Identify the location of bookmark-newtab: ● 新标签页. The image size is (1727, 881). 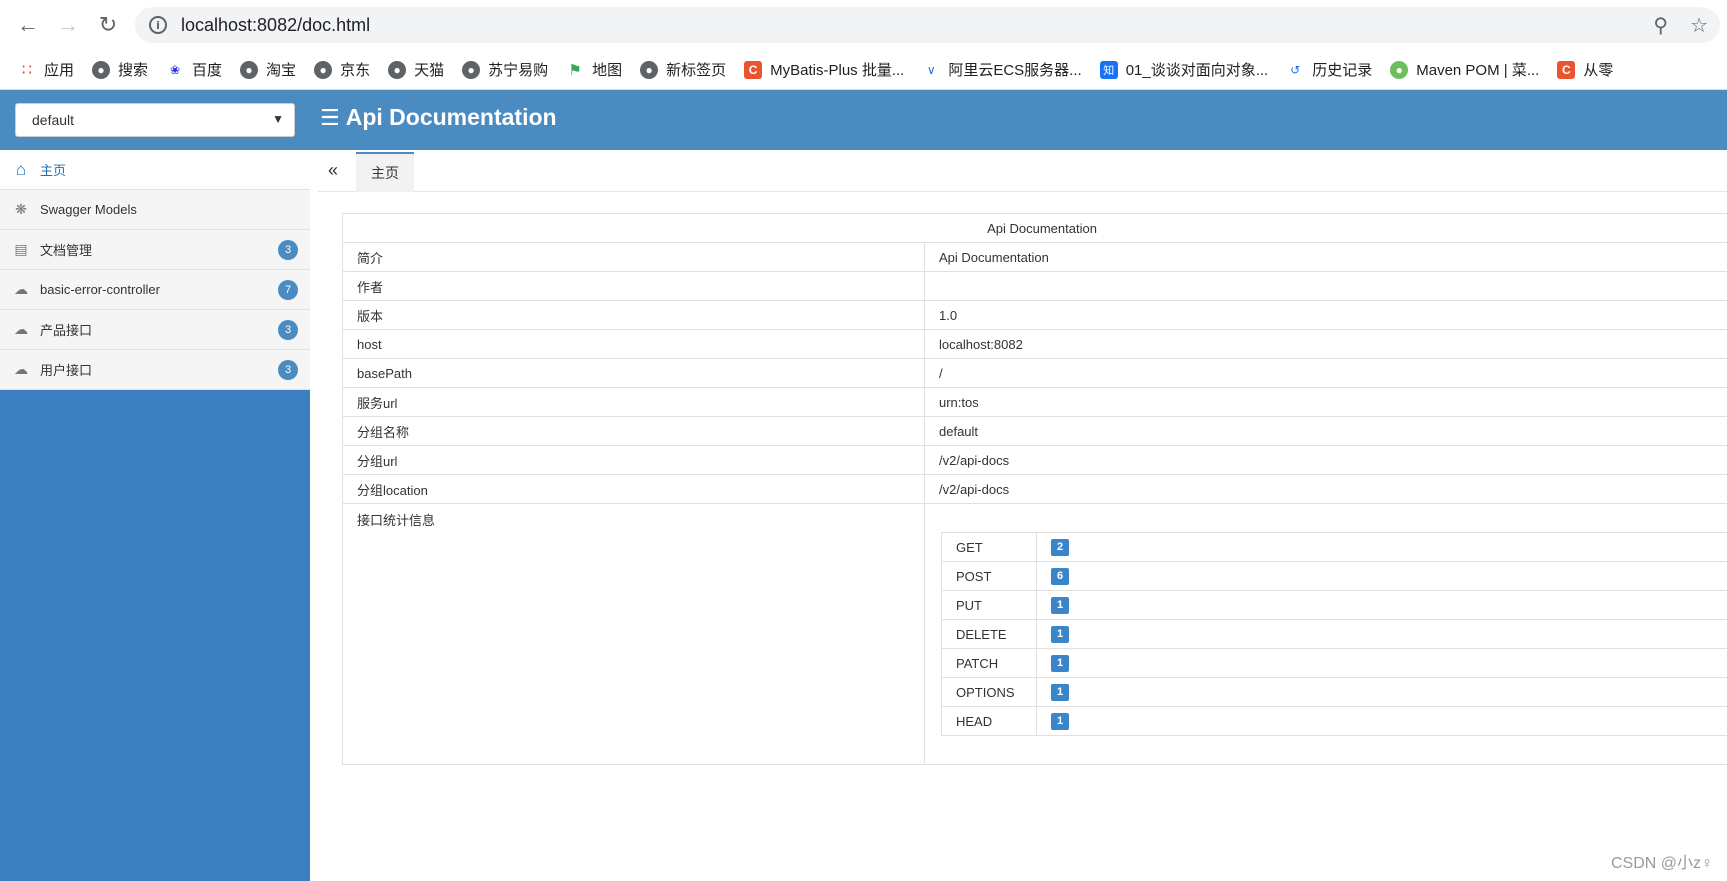
(683, 69).